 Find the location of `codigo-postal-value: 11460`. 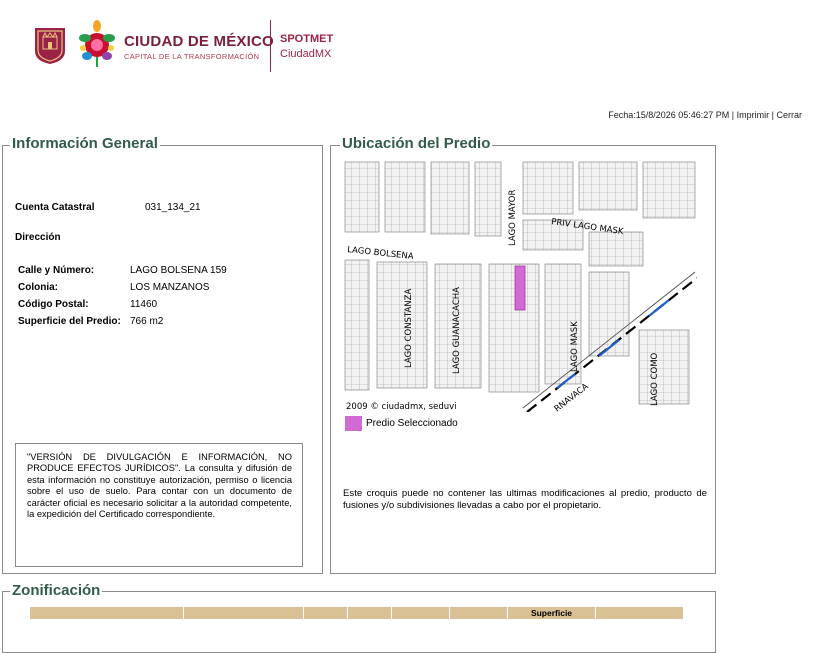

codigo-postal-value: 11460 is located at coordinates (144, 304).